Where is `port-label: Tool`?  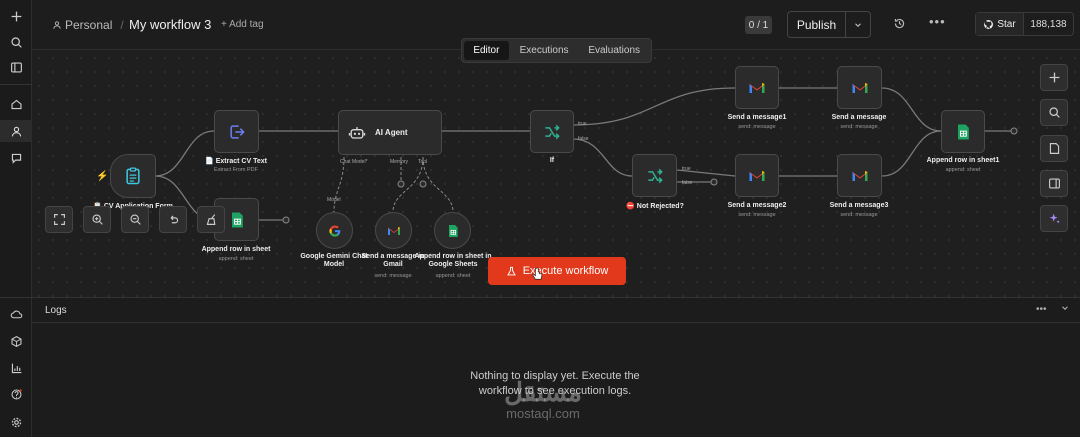 port-label: Tool is located at coordinates (423, 162).